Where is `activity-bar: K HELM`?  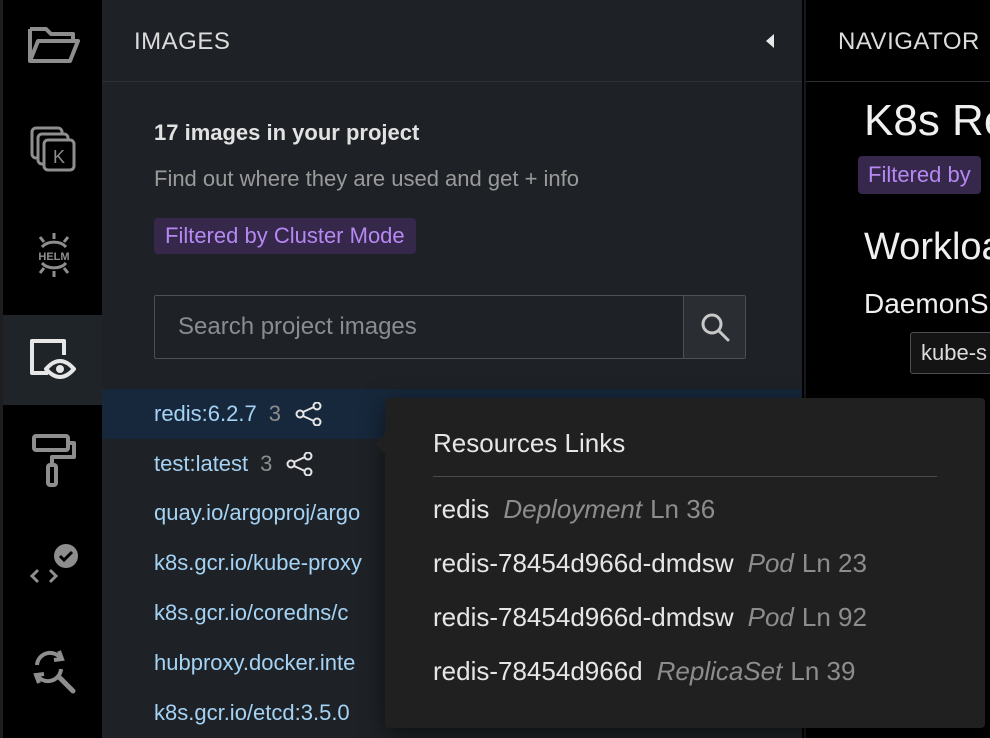
activity-bar: K HELM is located at coordinates (52, 369).